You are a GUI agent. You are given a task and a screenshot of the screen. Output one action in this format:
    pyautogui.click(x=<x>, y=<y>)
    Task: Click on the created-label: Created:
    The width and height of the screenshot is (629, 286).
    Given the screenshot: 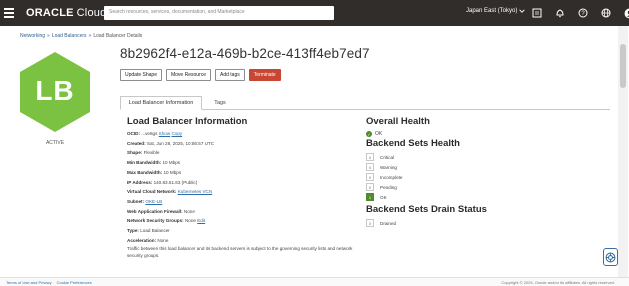 What is the action you would take?
    pyautogui.click(x=136, y=143)
    